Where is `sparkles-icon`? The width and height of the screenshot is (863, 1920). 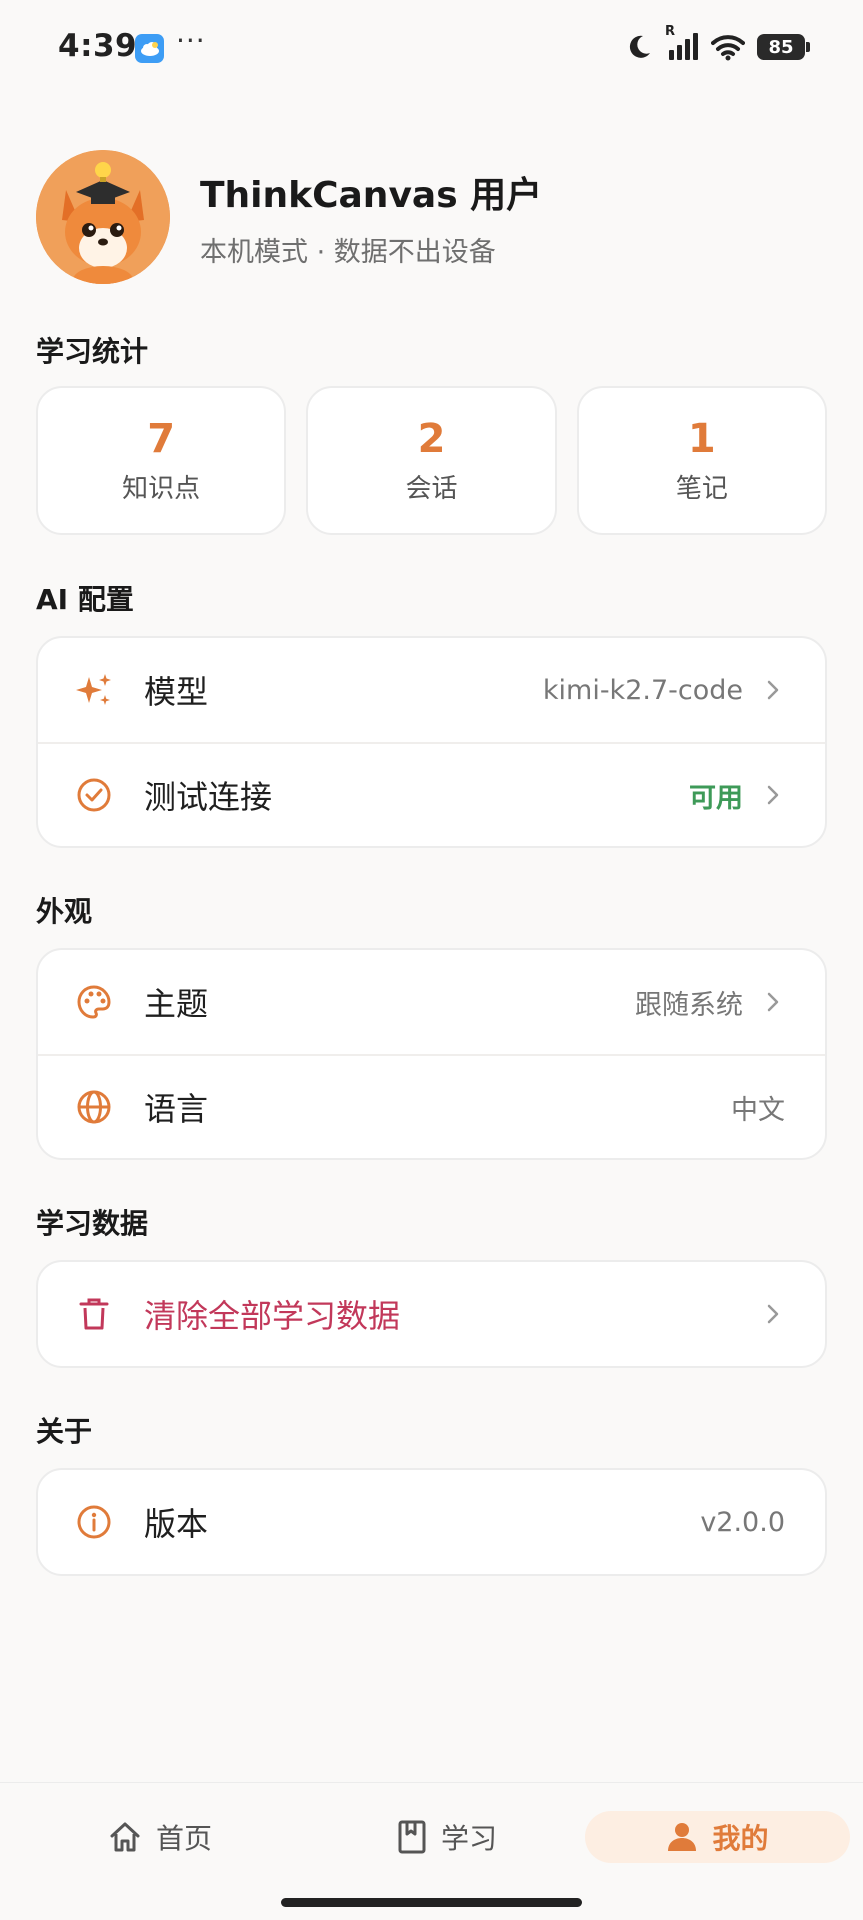 sparkles-icon is located at coordinates (94, 690).